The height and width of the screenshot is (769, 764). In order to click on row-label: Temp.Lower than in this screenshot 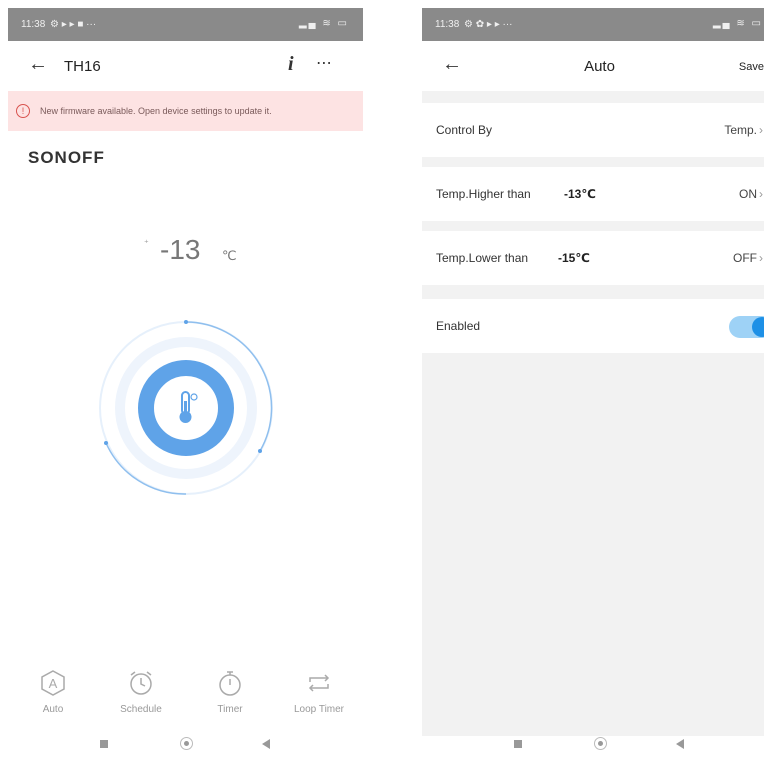, I will do `click(482, 258)`.